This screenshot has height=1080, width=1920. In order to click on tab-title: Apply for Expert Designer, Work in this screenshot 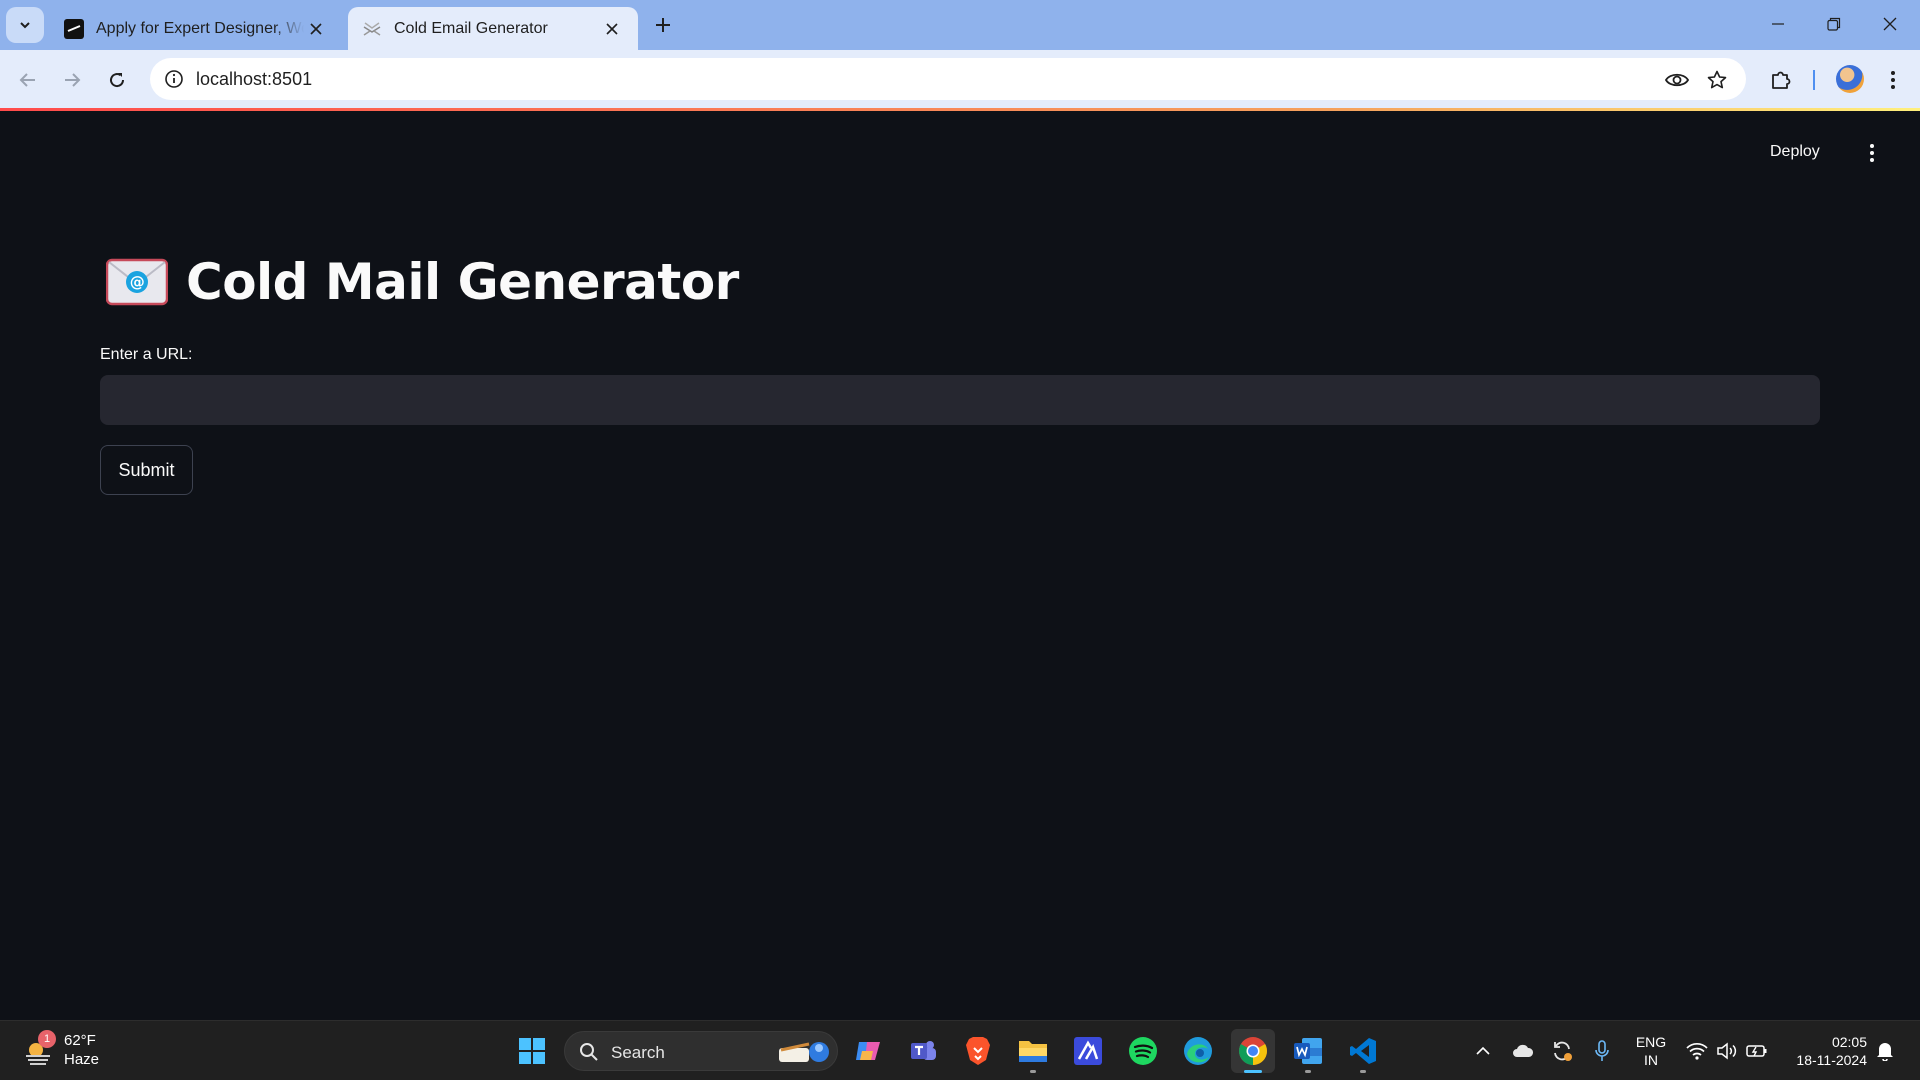, I will do `click(200, 28)`.